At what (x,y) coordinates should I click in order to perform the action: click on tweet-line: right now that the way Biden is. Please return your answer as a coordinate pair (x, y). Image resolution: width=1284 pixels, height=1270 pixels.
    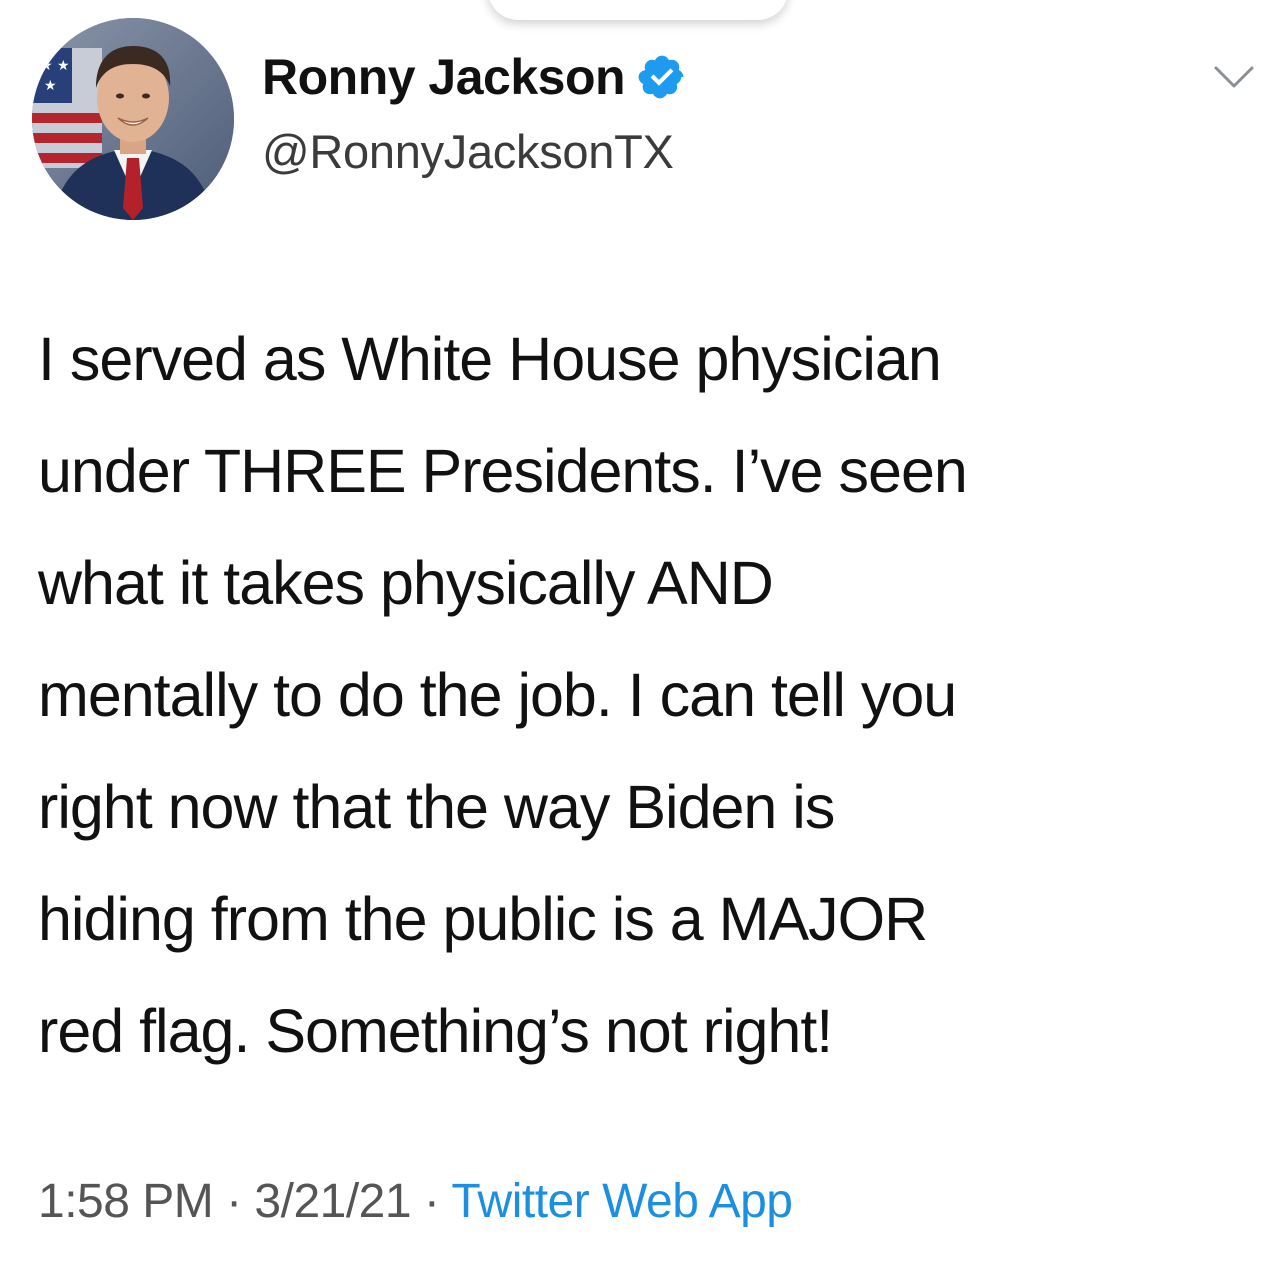
    Looking at the image, I should click on (436, 807).